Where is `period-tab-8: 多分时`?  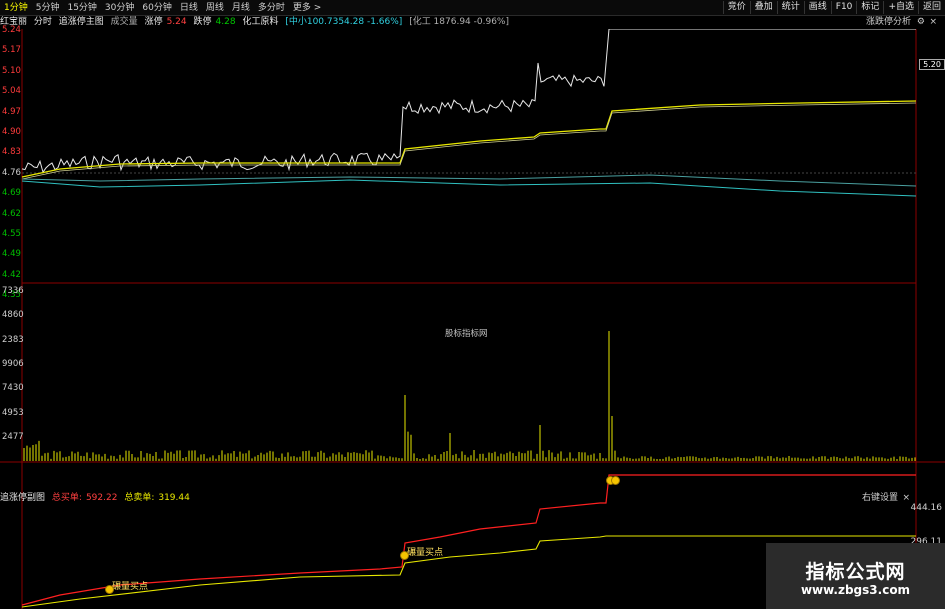
period-tab-8: 多分时 is located at coordinates (271, 8).